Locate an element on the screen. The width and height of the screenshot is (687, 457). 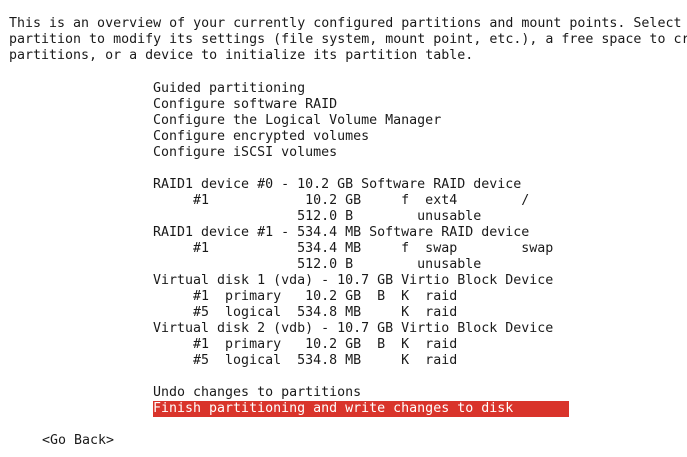
partition-vdb-1: #1 primary 10.2 GB B K raid is located at coordinates (305, 345).